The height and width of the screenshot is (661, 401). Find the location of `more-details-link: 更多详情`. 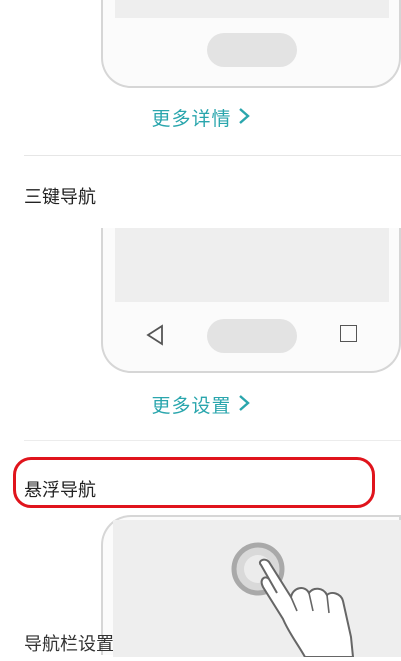

more-details-link: 更多详情 is located at coordinates (200, 117).